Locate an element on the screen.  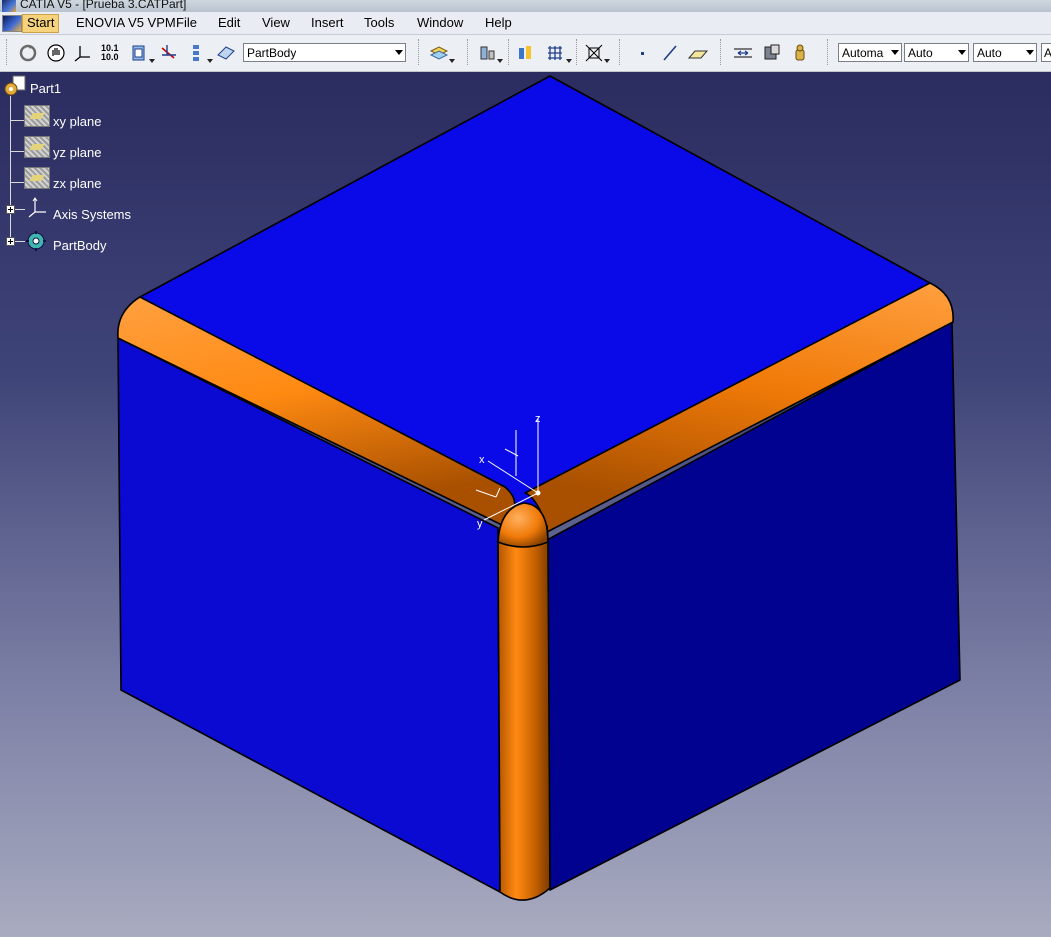
material-icon is located at coordinates (488, 53).